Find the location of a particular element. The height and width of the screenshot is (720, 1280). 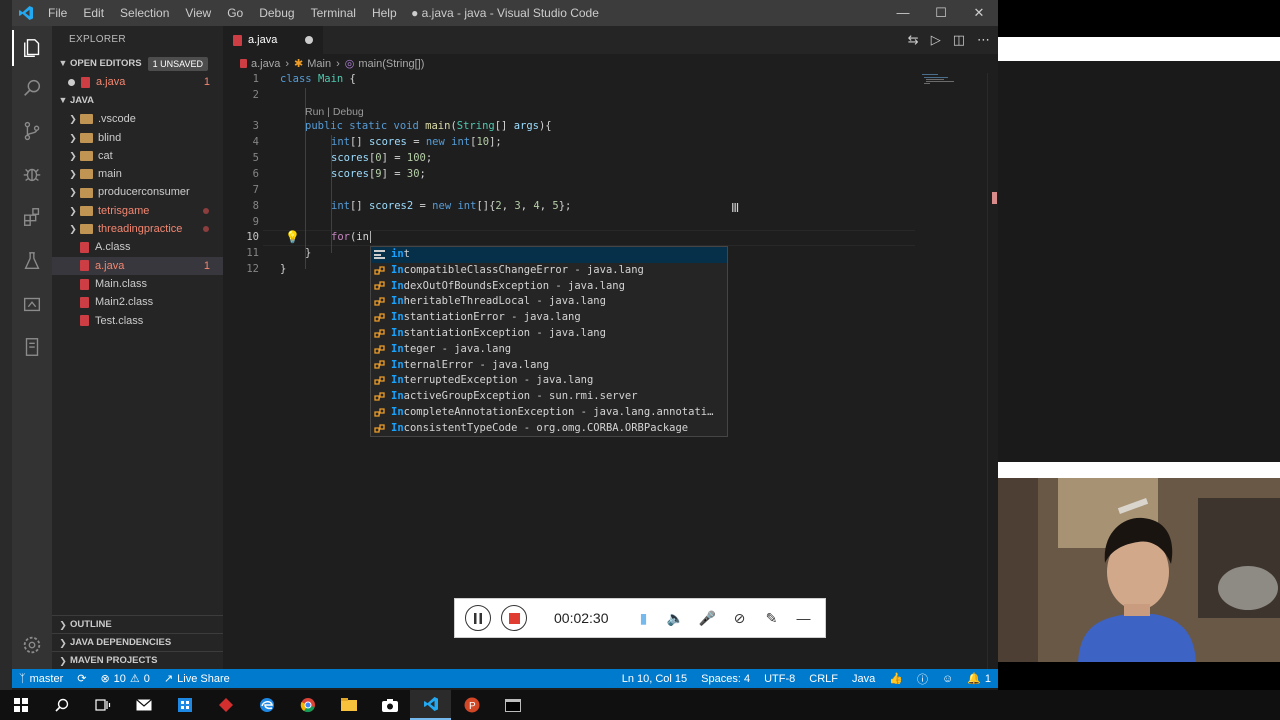

start-windows-icon is located at coordinates (20, 705).